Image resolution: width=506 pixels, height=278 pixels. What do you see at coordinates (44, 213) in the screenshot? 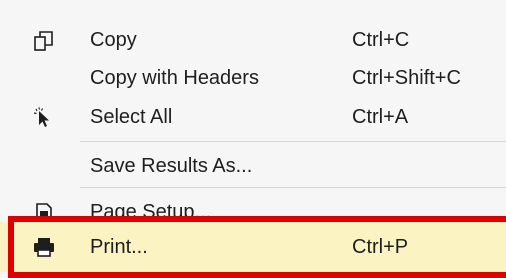
I see `page-setup-icon` at bounding box center [44, 213].